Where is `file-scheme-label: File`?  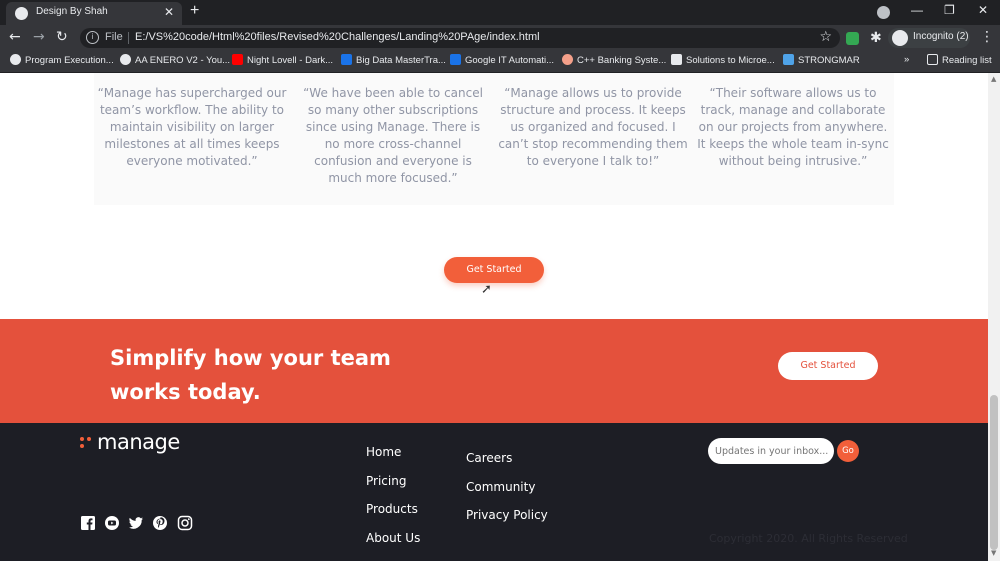 file-scheme-label: File is located at coordinates (114, 37).